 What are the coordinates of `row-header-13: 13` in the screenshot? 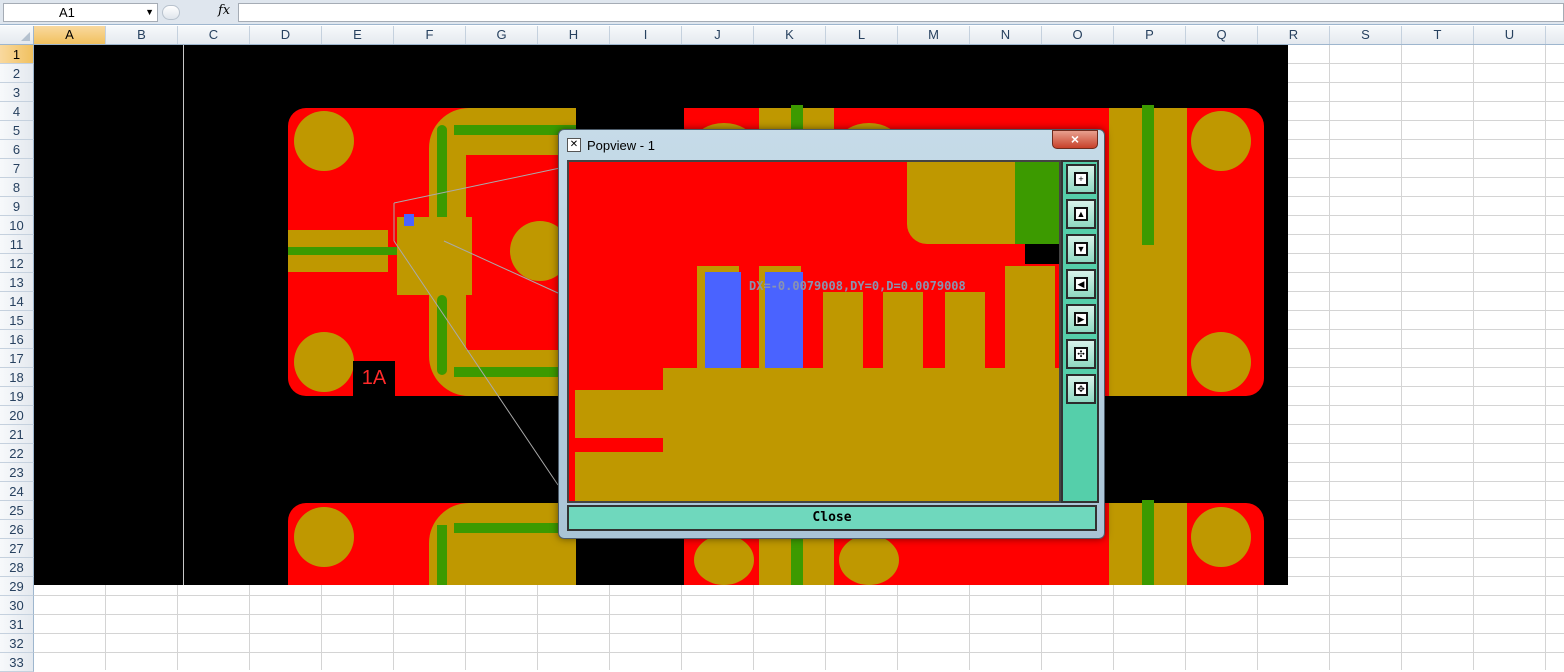 It's located at (17, 282).